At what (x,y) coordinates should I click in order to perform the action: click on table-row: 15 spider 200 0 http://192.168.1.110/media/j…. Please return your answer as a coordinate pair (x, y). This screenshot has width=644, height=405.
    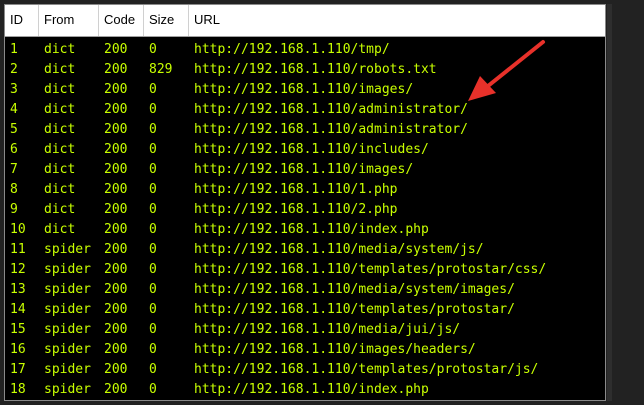
    Looking at the image, I should click on (305, 330).